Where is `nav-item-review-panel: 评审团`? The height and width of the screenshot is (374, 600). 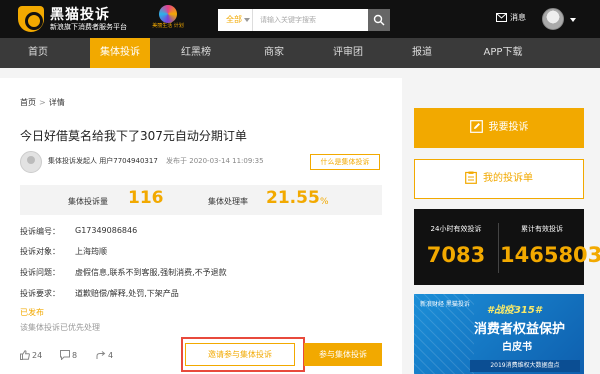
nav-item-review-panel: 评审团 is located at coordinates (348, 53).